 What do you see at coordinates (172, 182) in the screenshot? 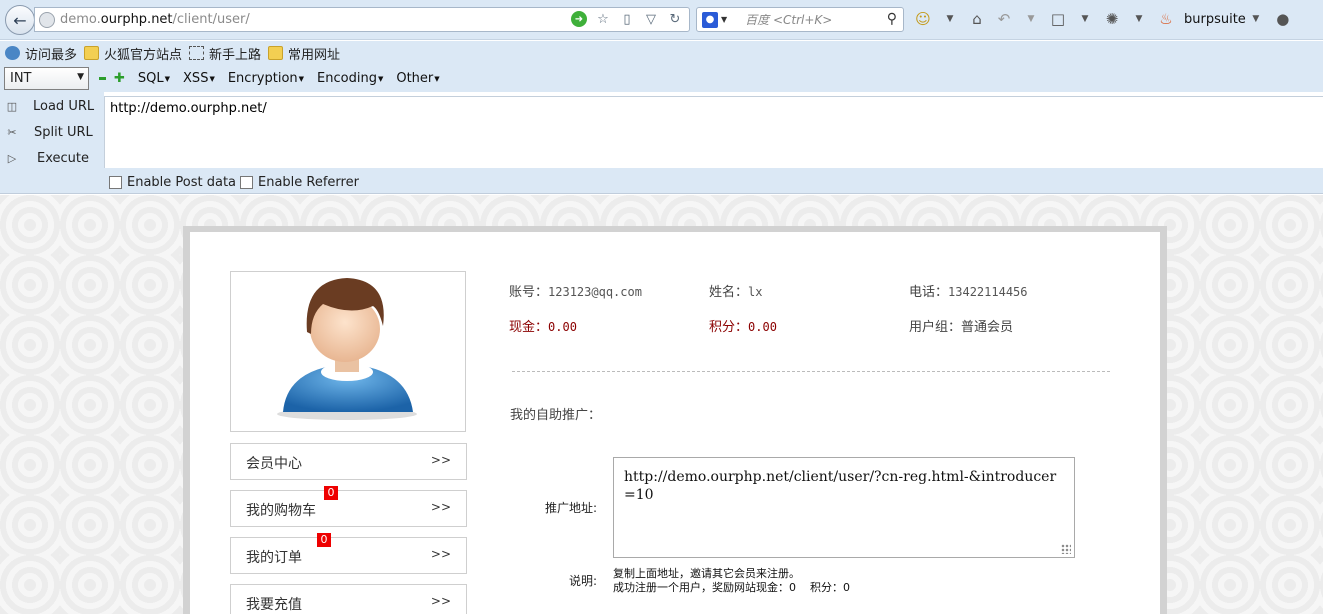
I see `enable-post-checkbox: Enable Post data` at bounding box center [172, 182].